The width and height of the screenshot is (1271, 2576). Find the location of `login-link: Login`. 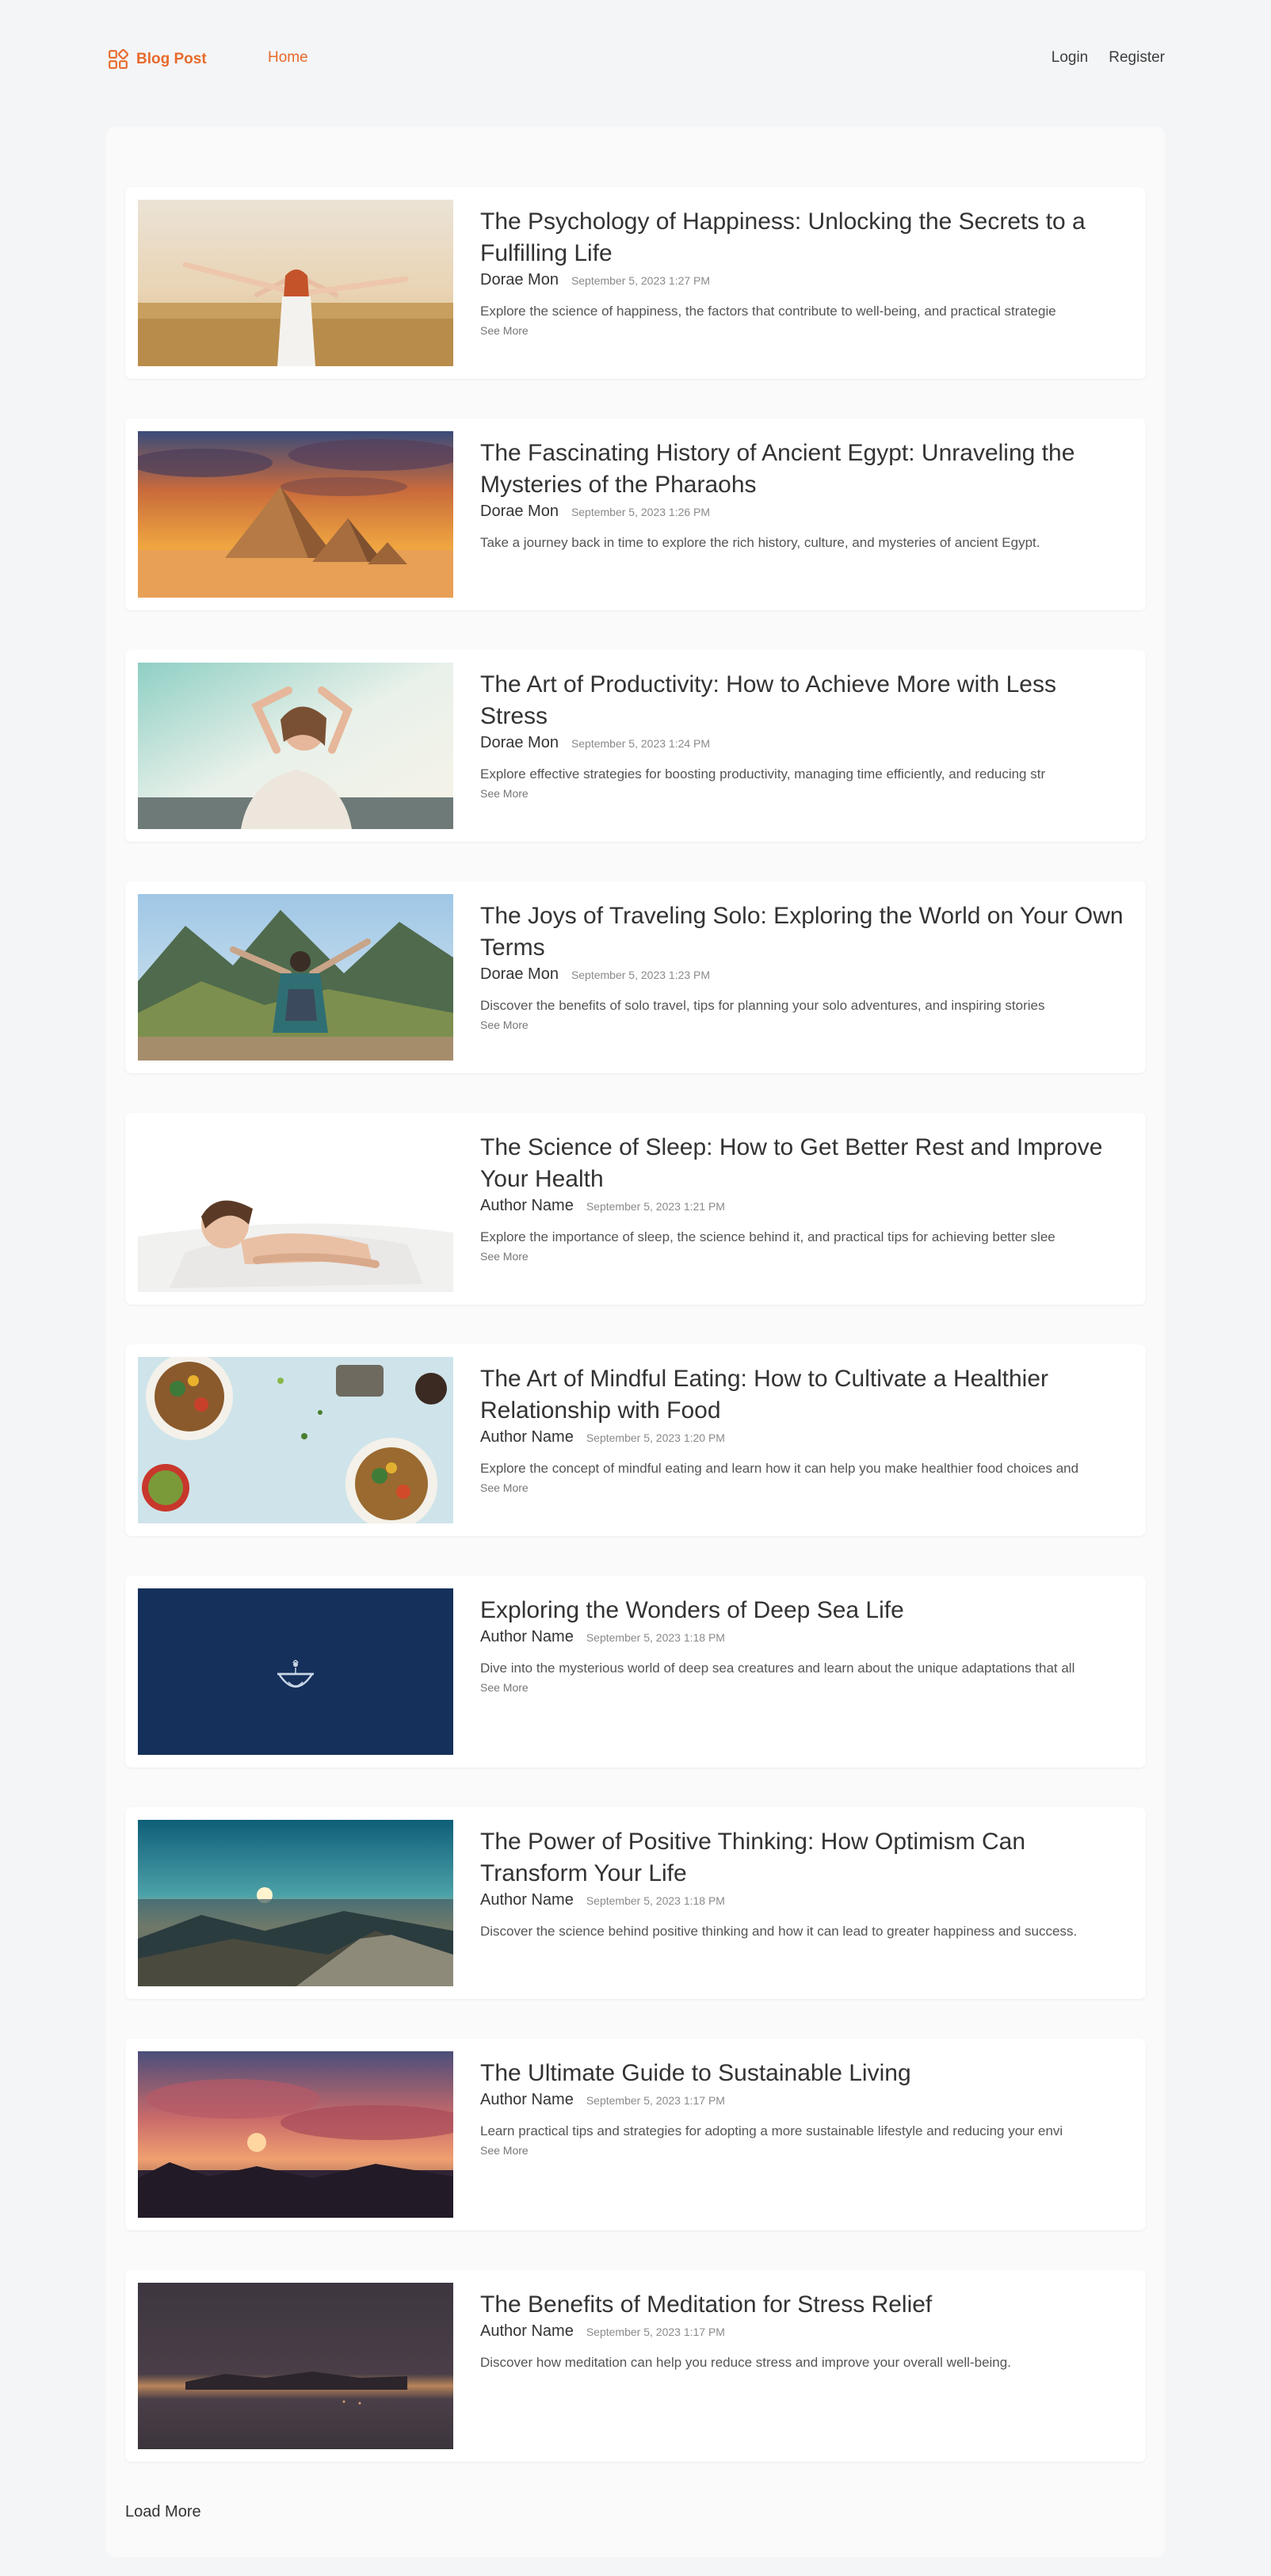

login-link: Login is located at coordinates (1070, 58).